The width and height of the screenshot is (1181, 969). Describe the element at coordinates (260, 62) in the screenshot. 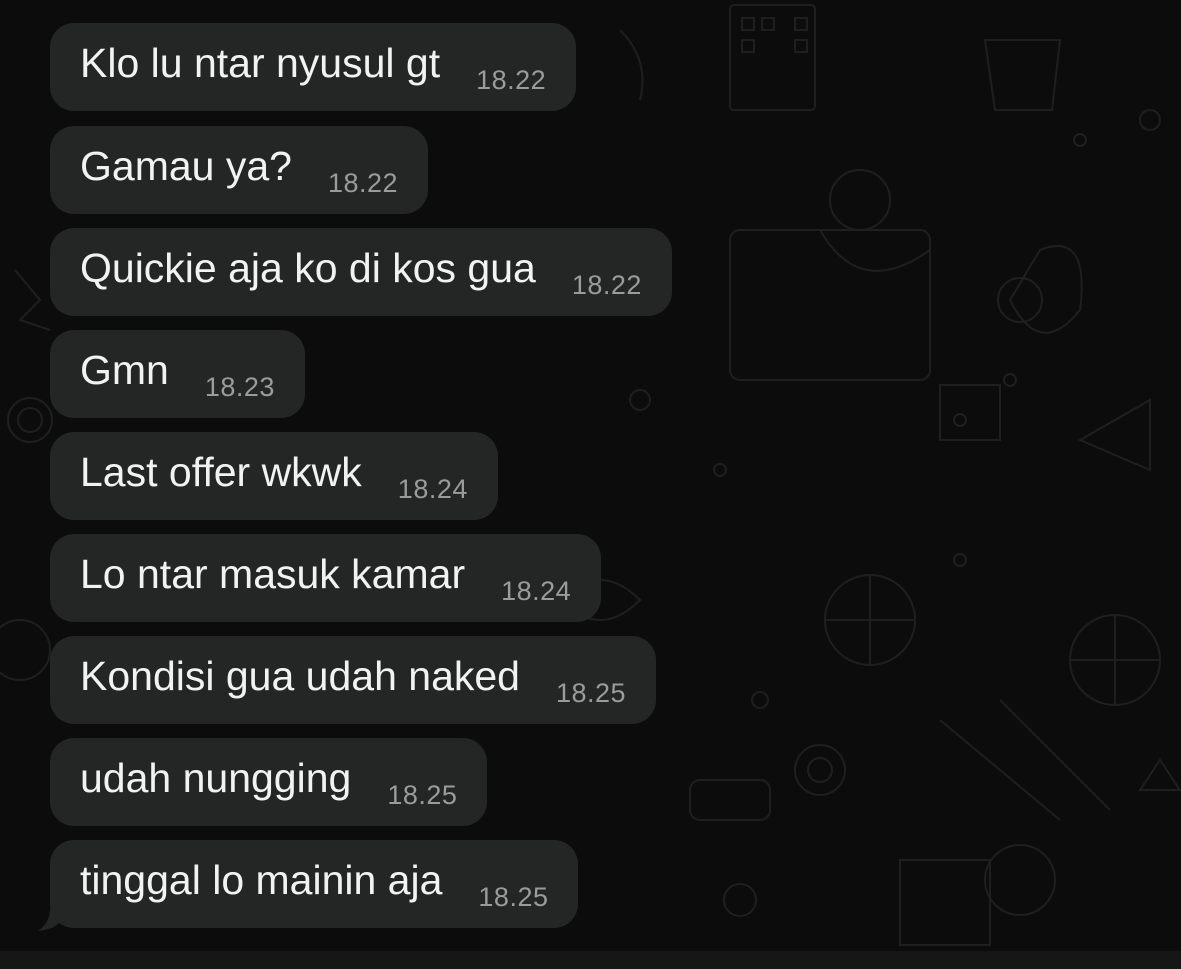

I see `message-text: Klo lu ntar nyusul gt` at that location.